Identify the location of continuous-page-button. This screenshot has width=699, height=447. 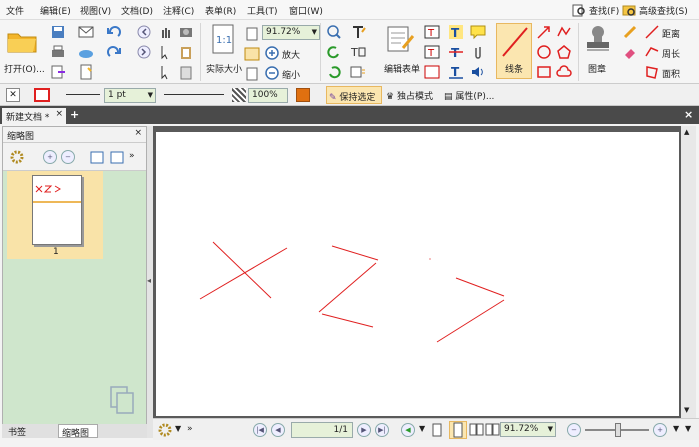
(458, 430).